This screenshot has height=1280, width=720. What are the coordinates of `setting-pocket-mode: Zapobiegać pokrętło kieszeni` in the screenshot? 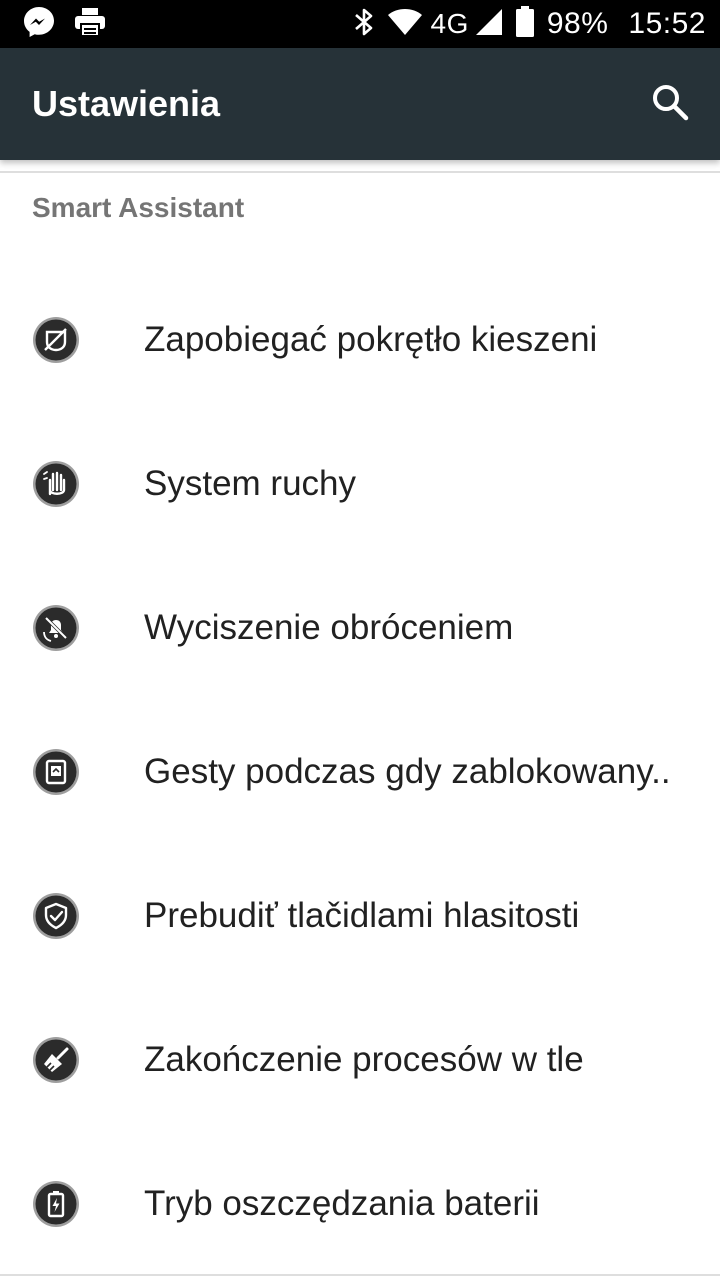 It's located at (360, 340).